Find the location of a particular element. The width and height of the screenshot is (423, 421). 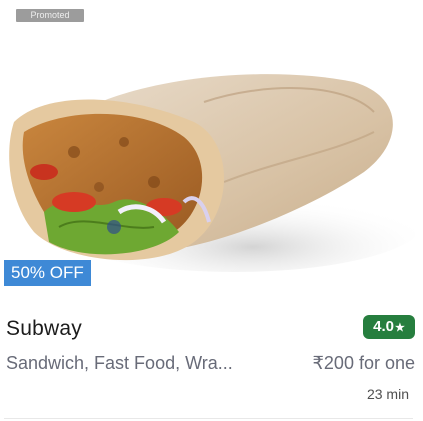

star-icon: ★ is located at coordinates (399, 328).